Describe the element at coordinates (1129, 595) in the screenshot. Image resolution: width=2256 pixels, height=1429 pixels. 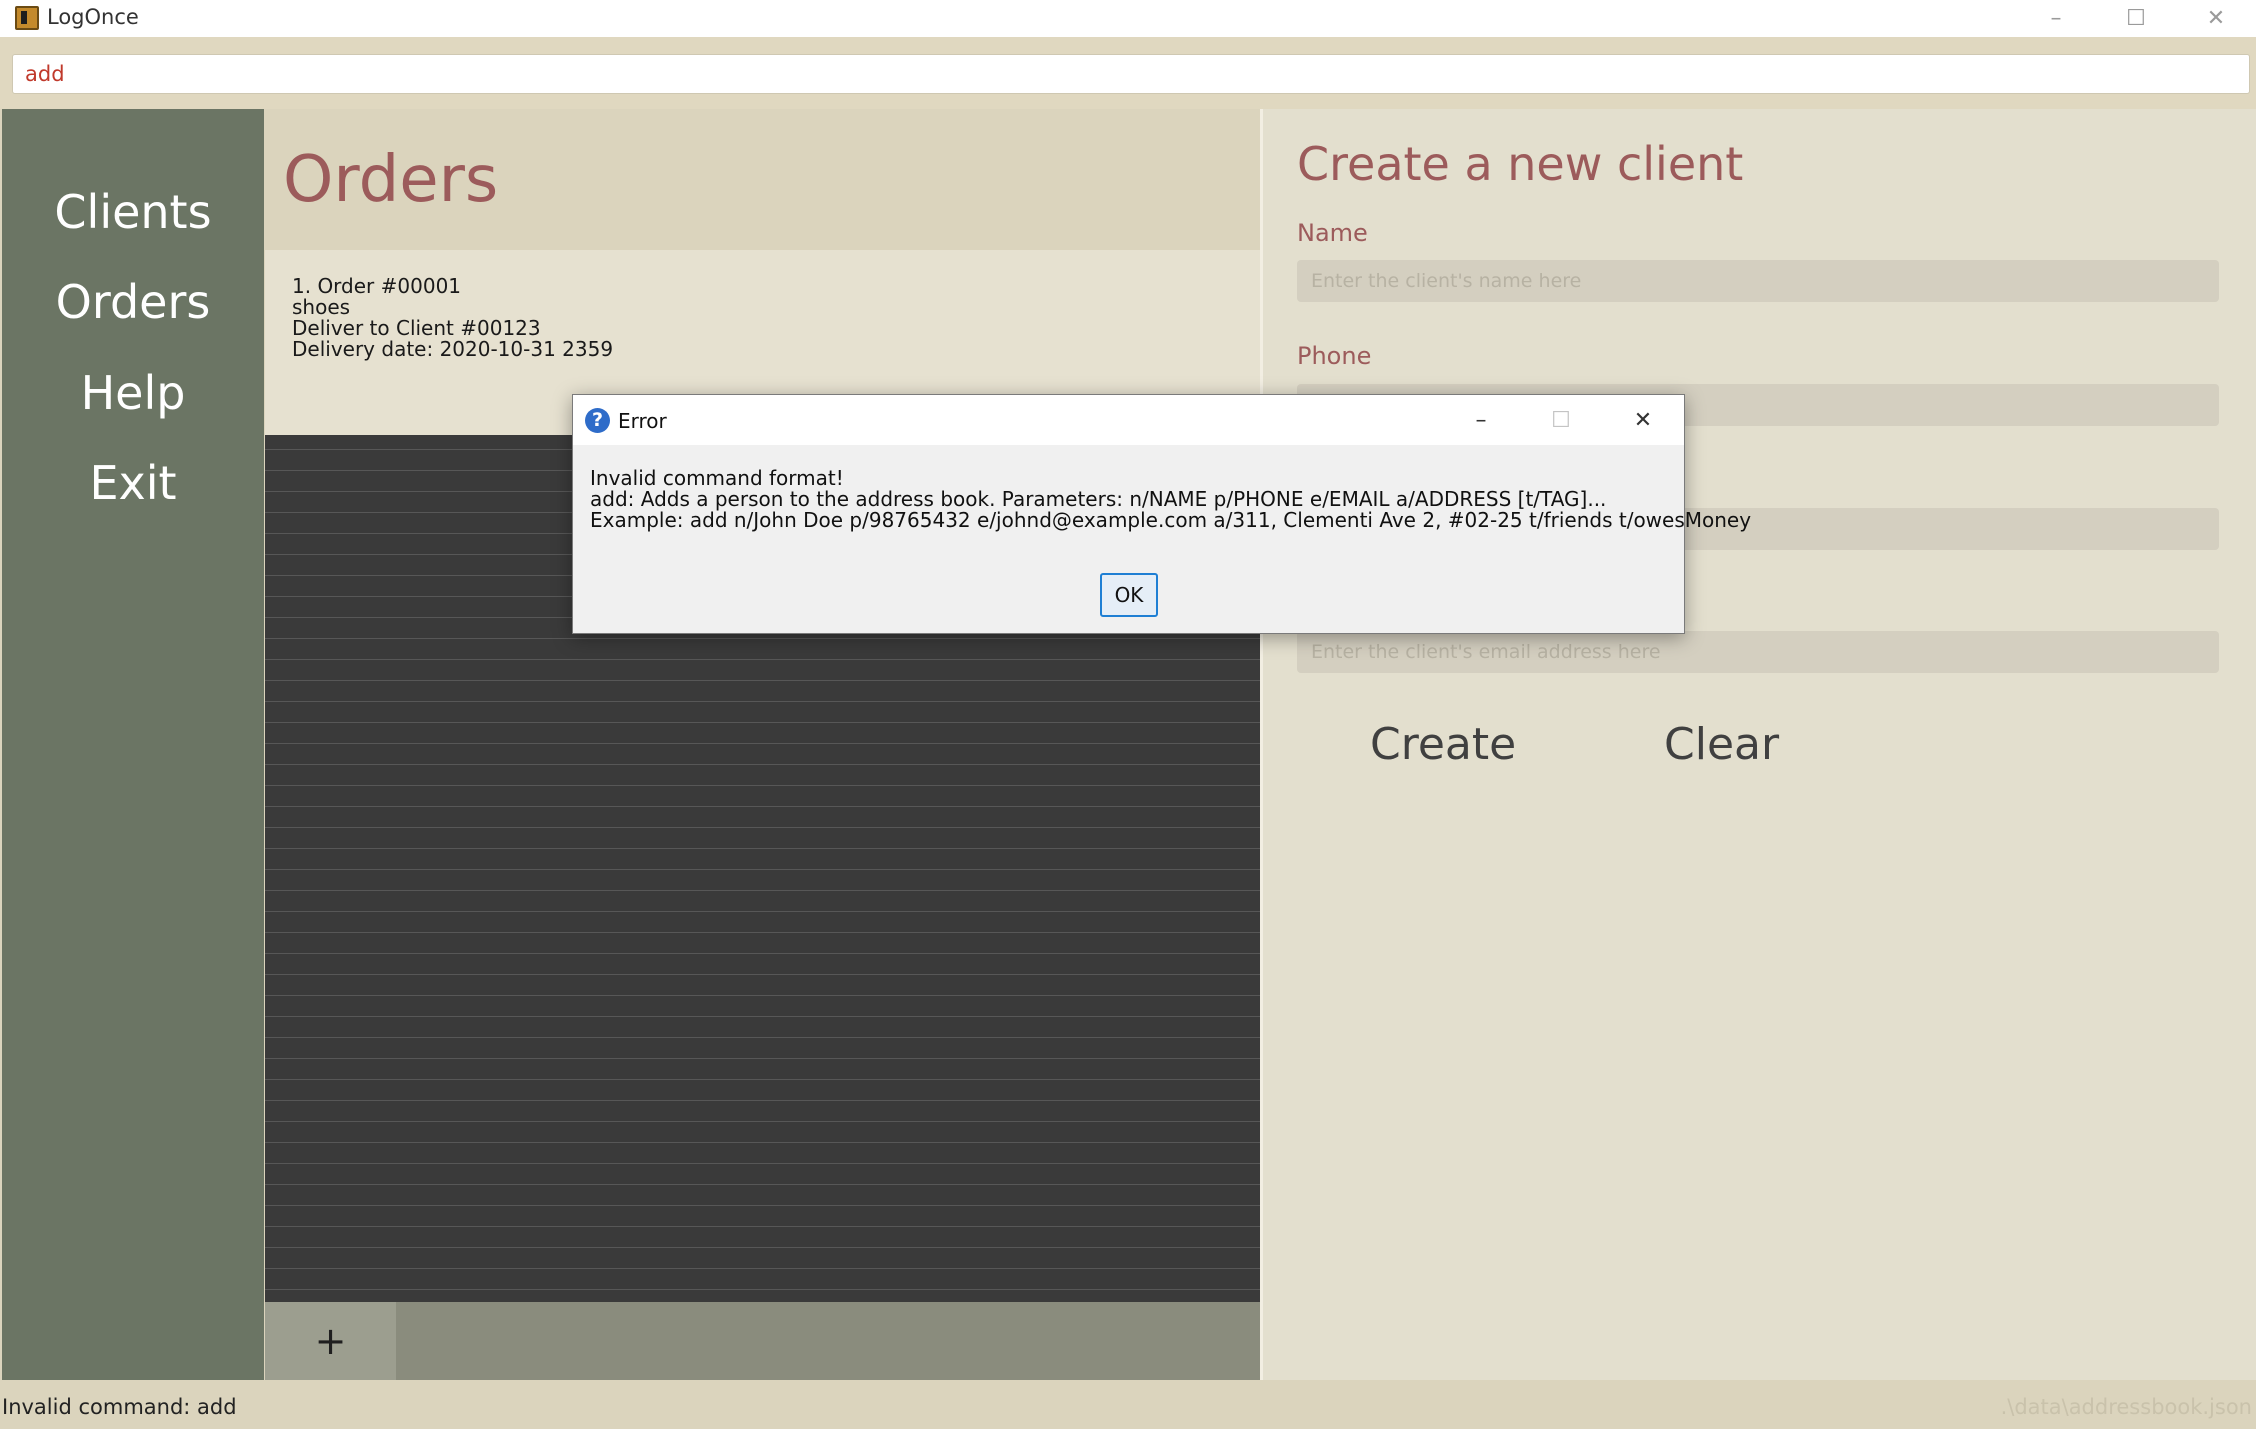
I see `ok-button: OK` at that location.